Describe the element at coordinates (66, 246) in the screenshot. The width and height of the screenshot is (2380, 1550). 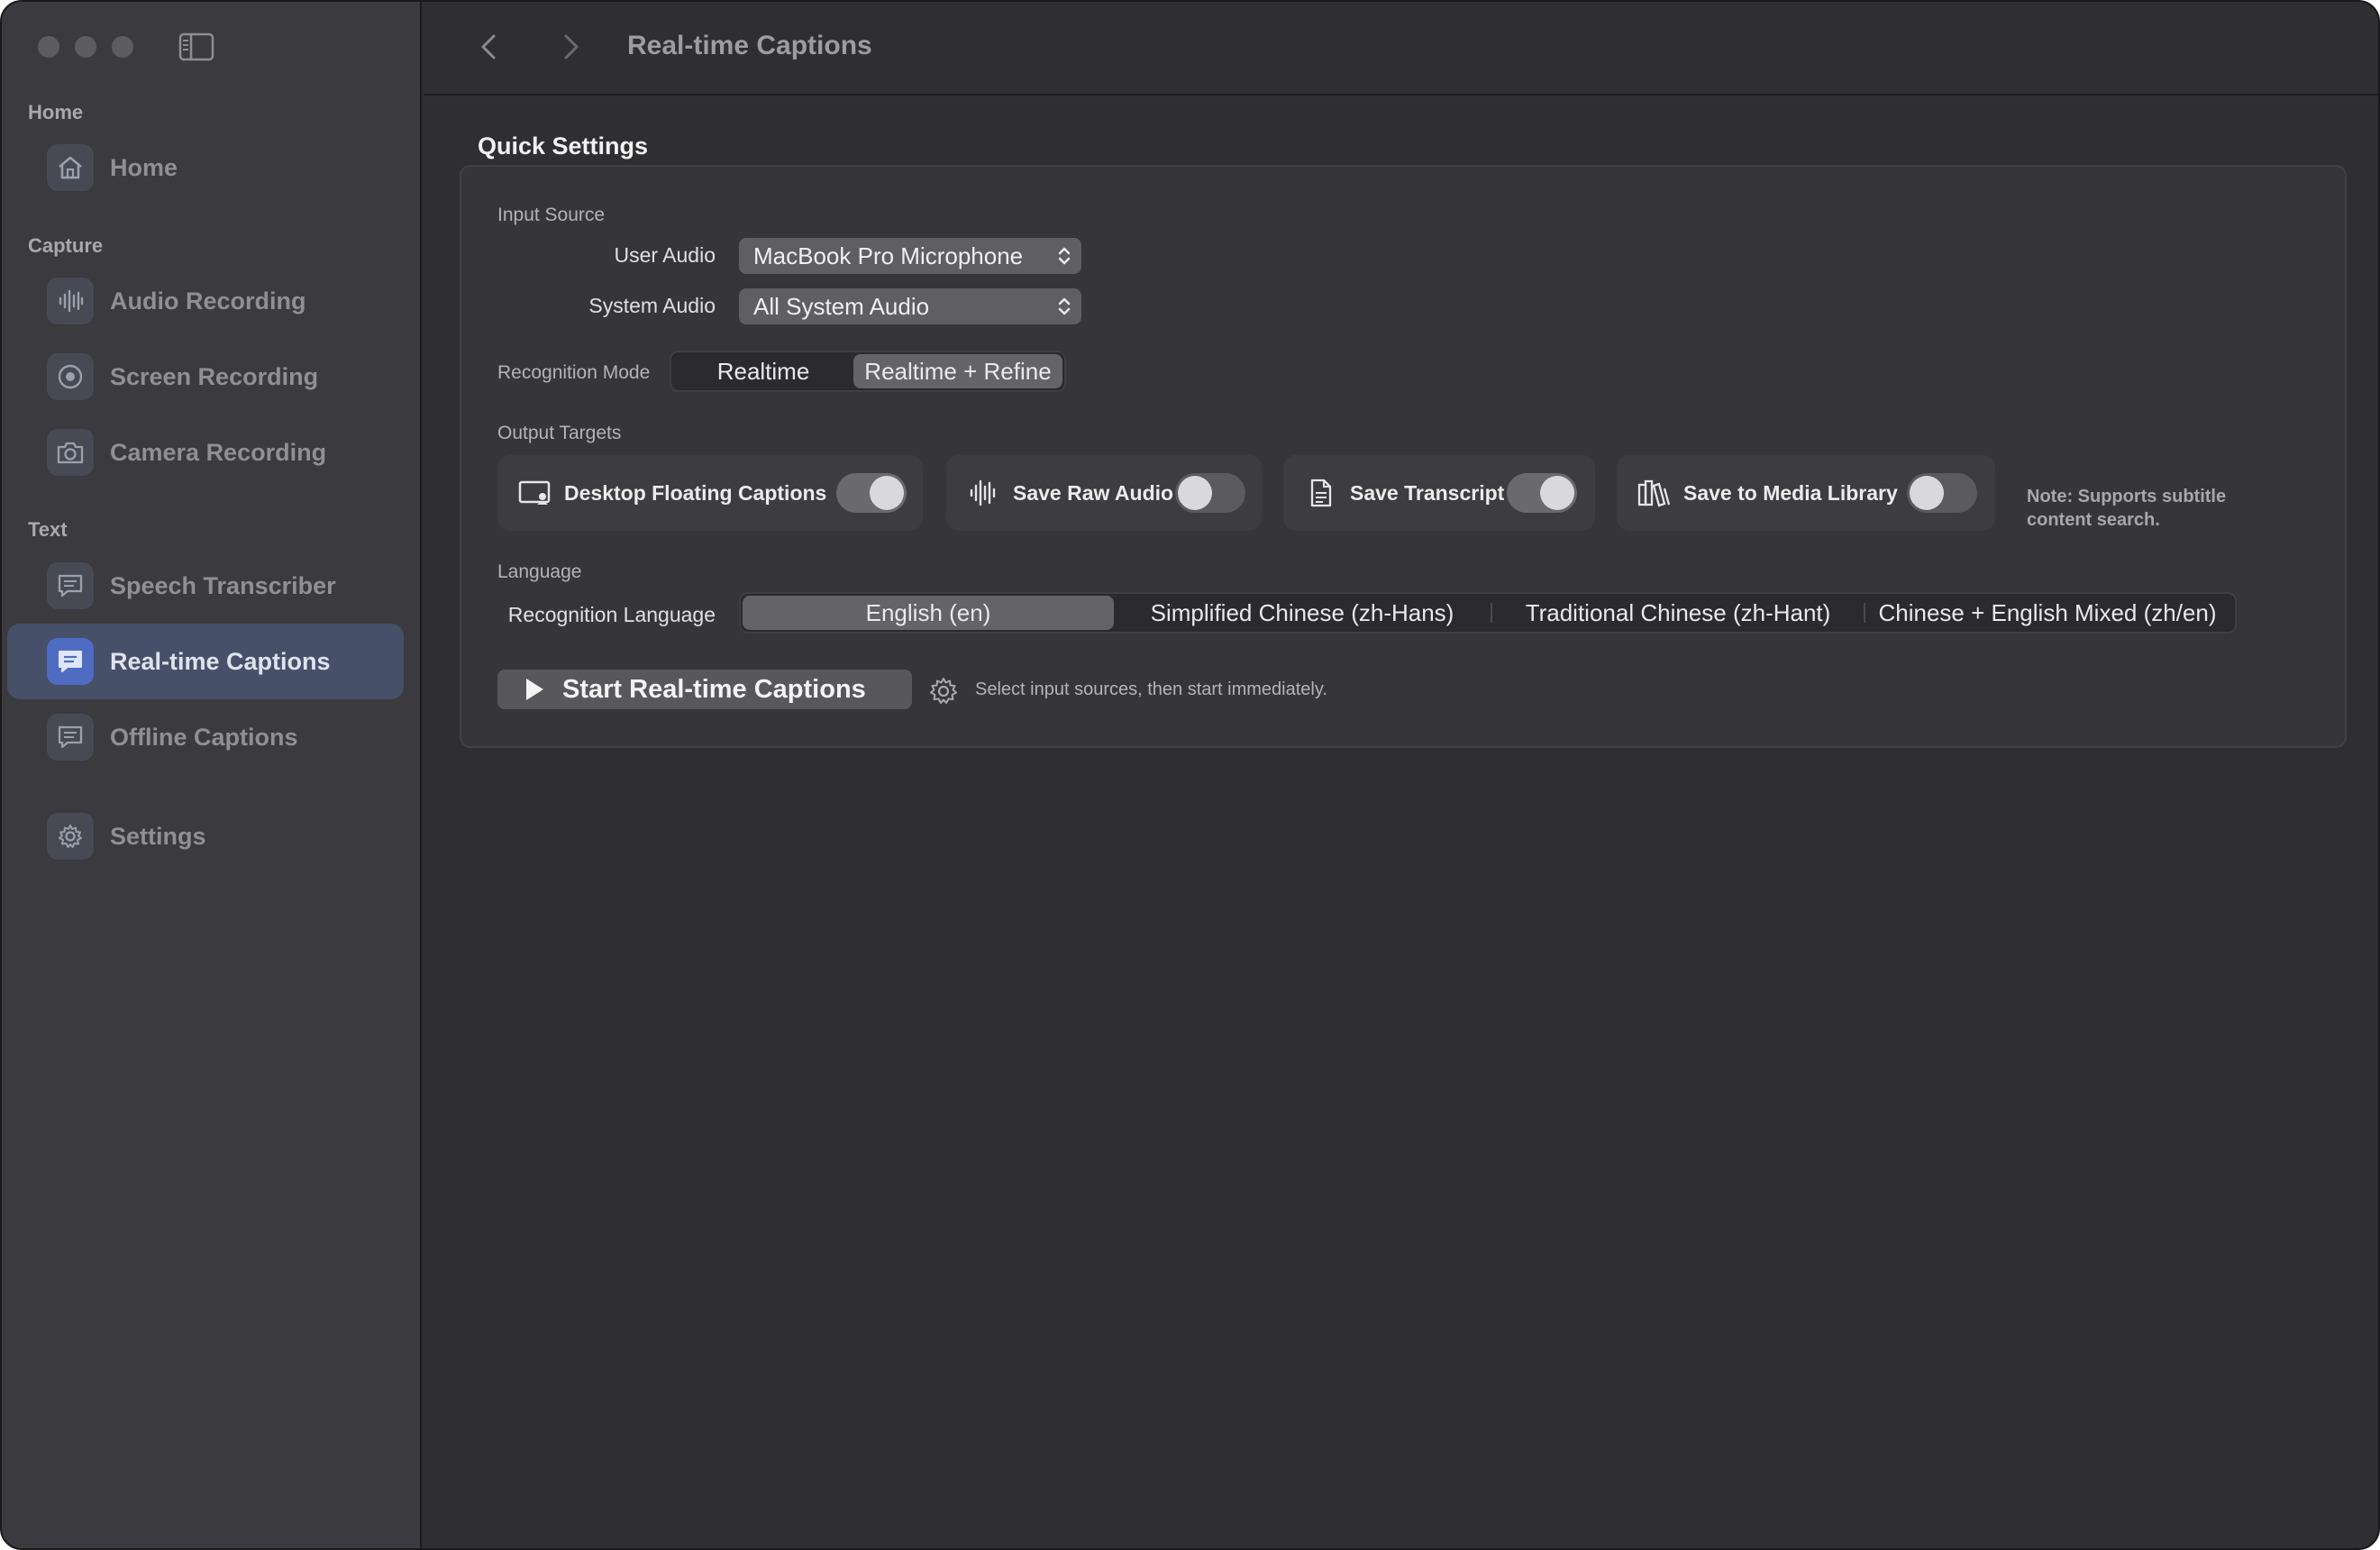
I see `section-label-capture: Capture` at that location.